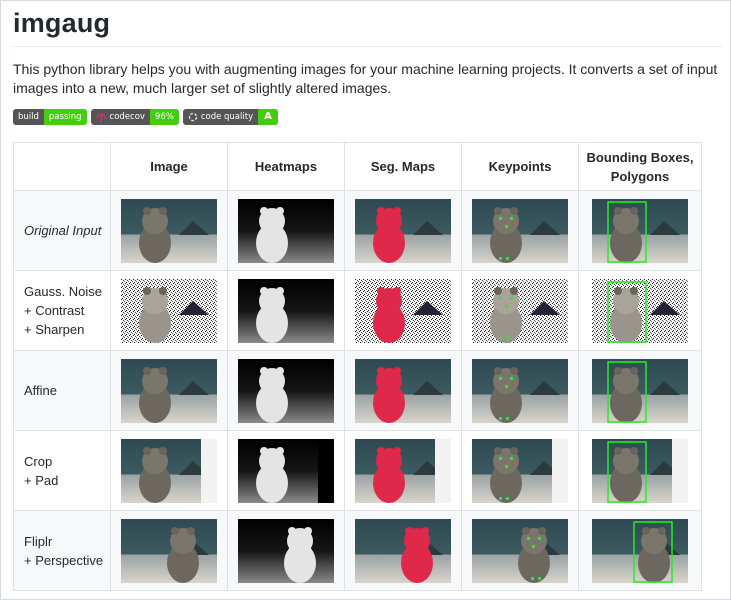 This screenshot has height=600, width=731. I want to click on table-row: Fliplr + Perspective, so click(357, 550).